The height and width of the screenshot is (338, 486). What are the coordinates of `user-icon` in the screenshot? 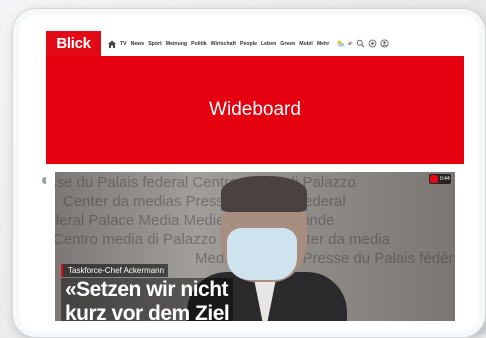 It's located at (384, 43).